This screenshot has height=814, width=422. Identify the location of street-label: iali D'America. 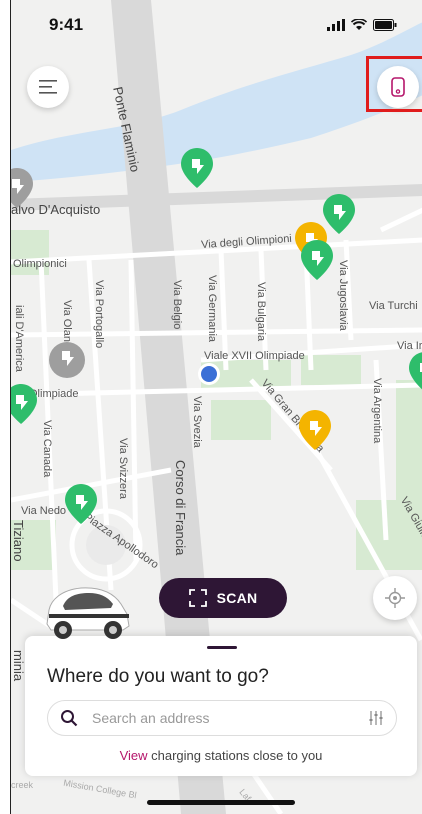
(19, 338).